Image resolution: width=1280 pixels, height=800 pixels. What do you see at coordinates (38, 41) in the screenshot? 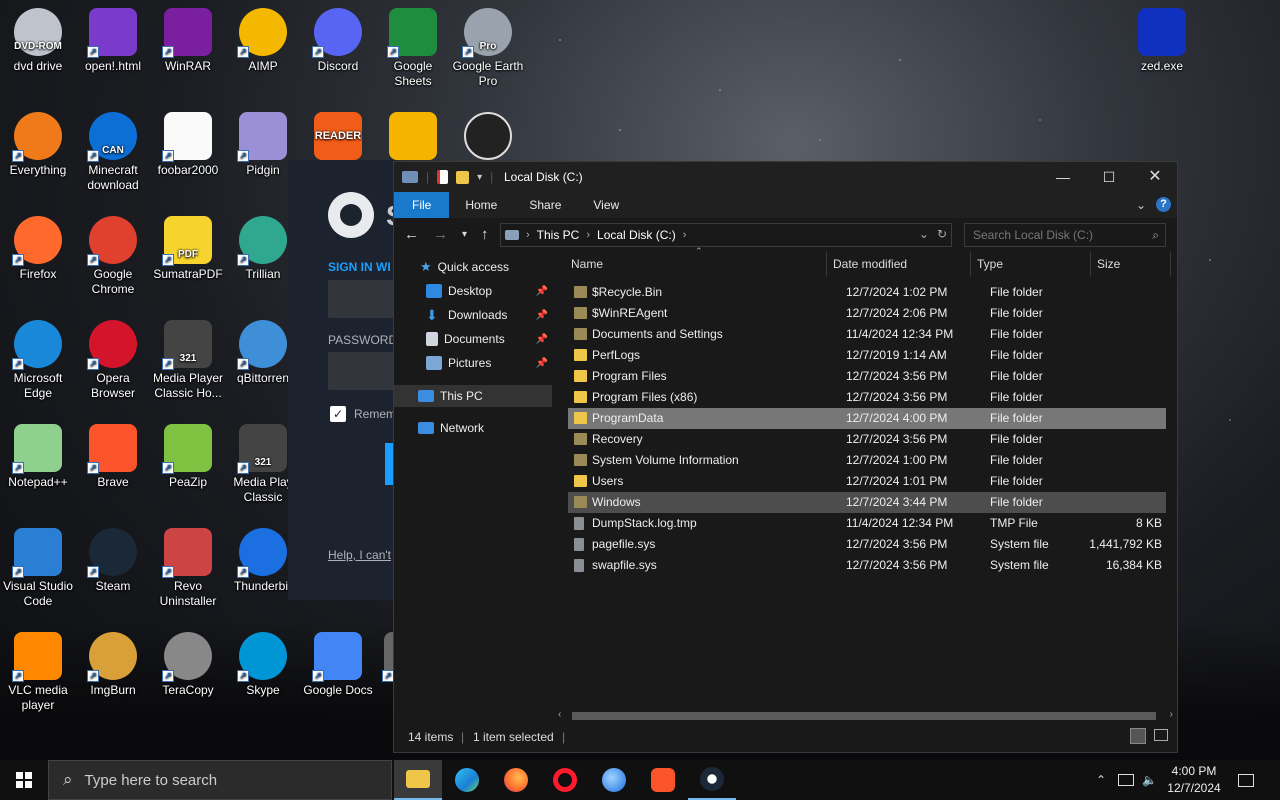
I see `desktop-icon-dvd-drive: DVD-ROM dvd drive` at bounding box center [38, 41].